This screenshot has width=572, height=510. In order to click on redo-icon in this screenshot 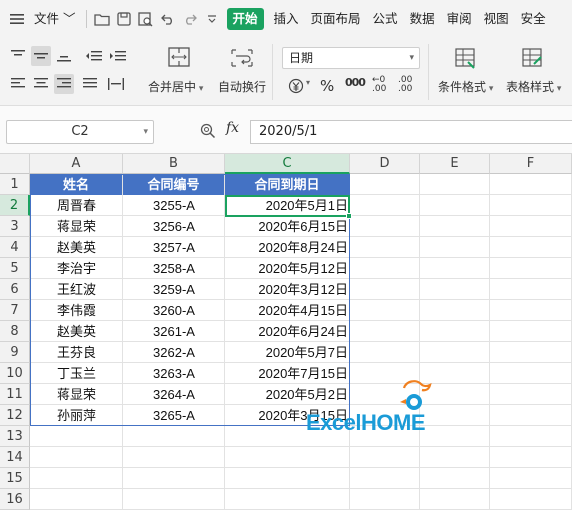, I will do `click(190, 19)`.